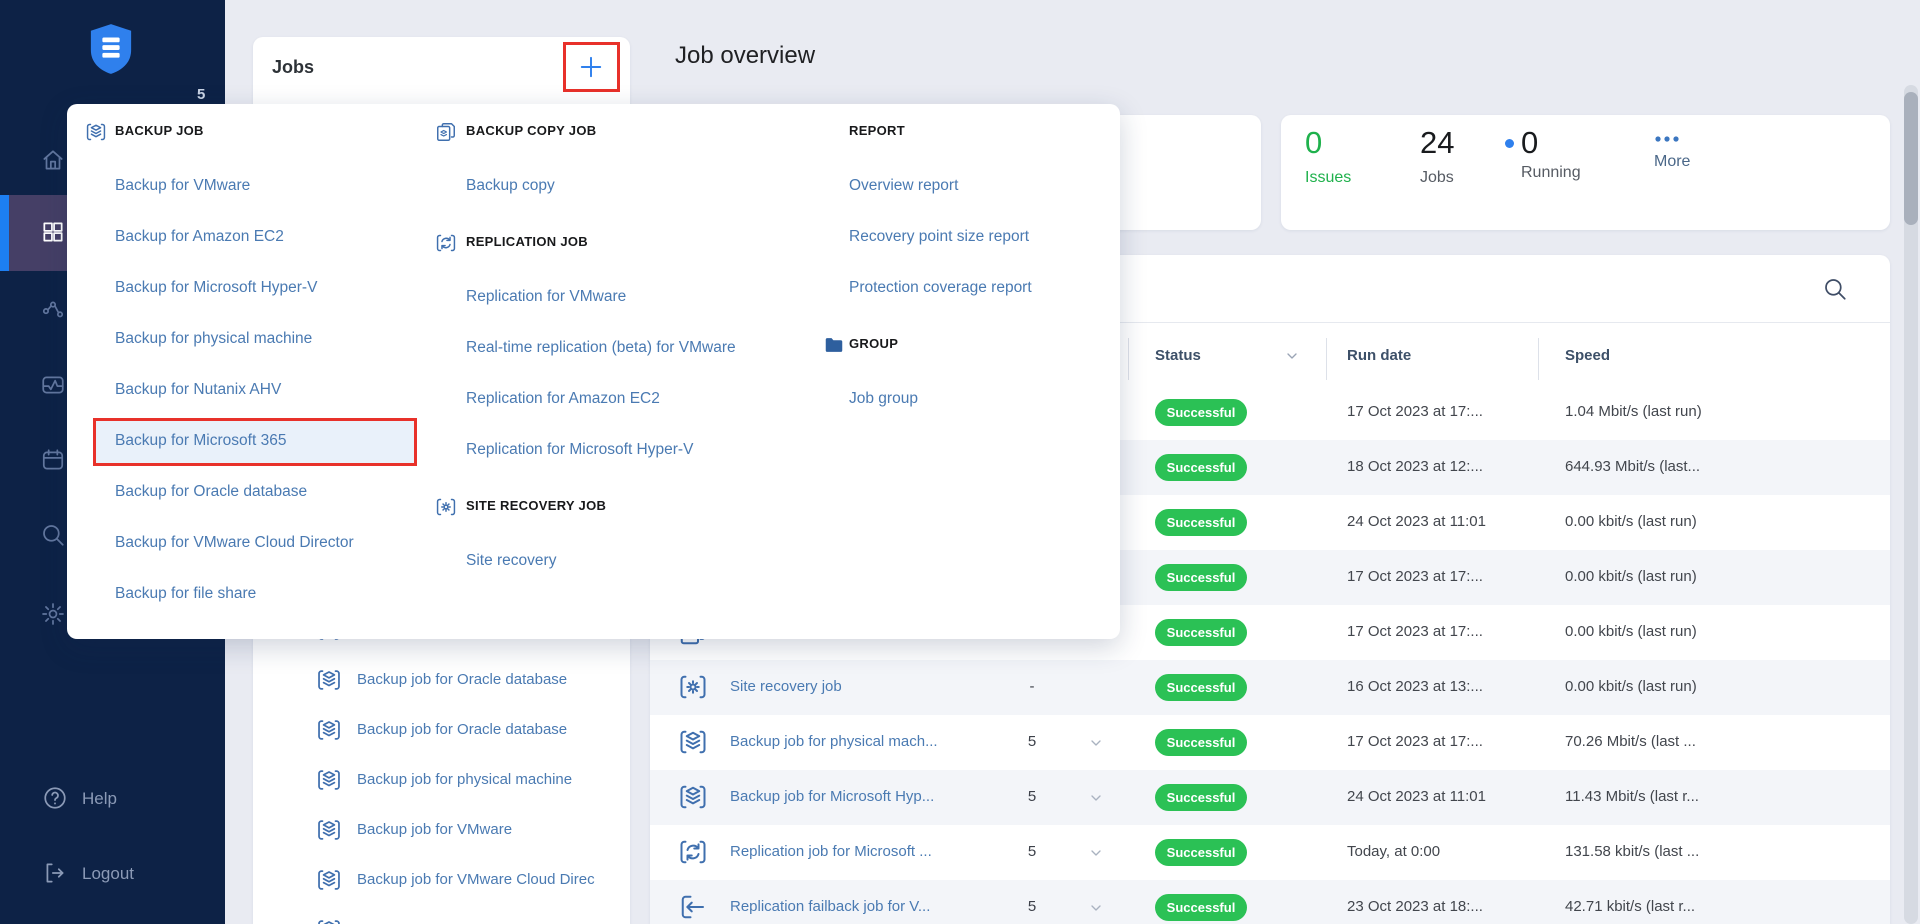  What do you see at coordinates (1328, 156) in the screenshot?
I see `issues-stat: 0 Issues` at bounding box center [1328, 156].